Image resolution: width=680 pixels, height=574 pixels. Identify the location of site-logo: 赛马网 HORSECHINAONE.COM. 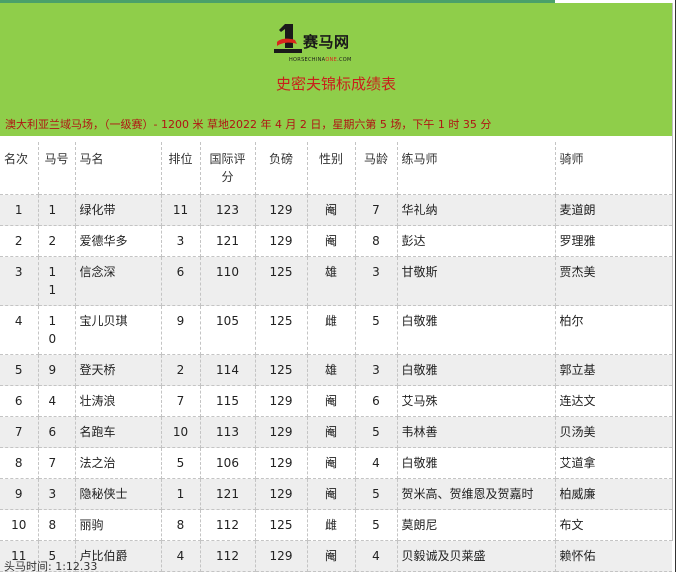
(326, 46).